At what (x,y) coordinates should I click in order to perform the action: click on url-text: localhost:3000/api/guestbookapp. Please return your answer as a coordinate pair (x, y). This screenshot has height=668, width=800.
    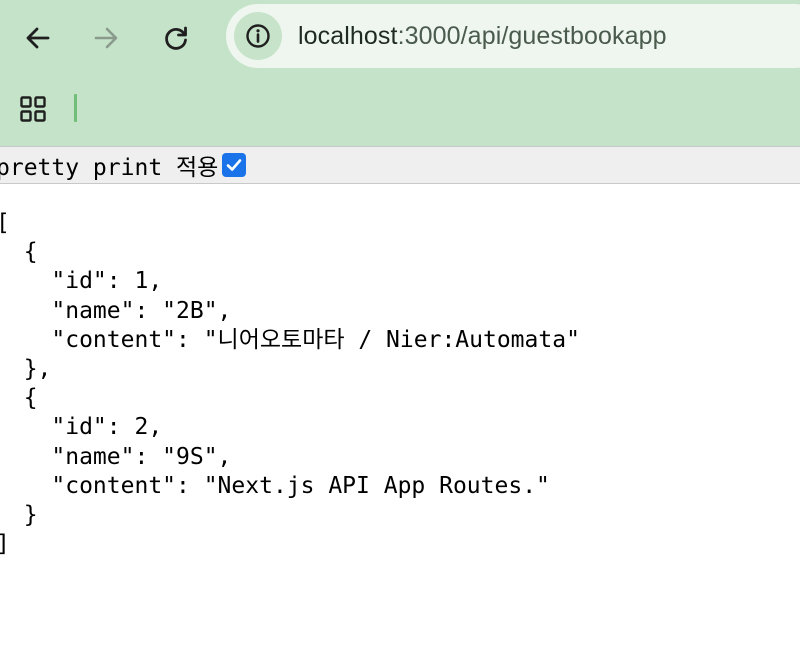
    Looking at the image, I should click on (482, 36).